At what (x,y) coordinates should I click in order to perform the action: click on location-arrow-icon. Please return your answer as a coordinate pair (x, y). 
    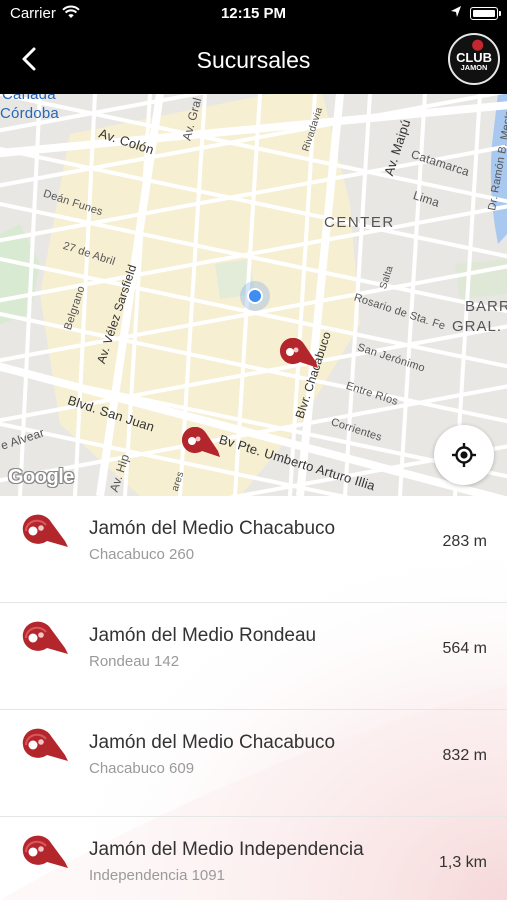
    Looking at the image, I should click on (456, 14).